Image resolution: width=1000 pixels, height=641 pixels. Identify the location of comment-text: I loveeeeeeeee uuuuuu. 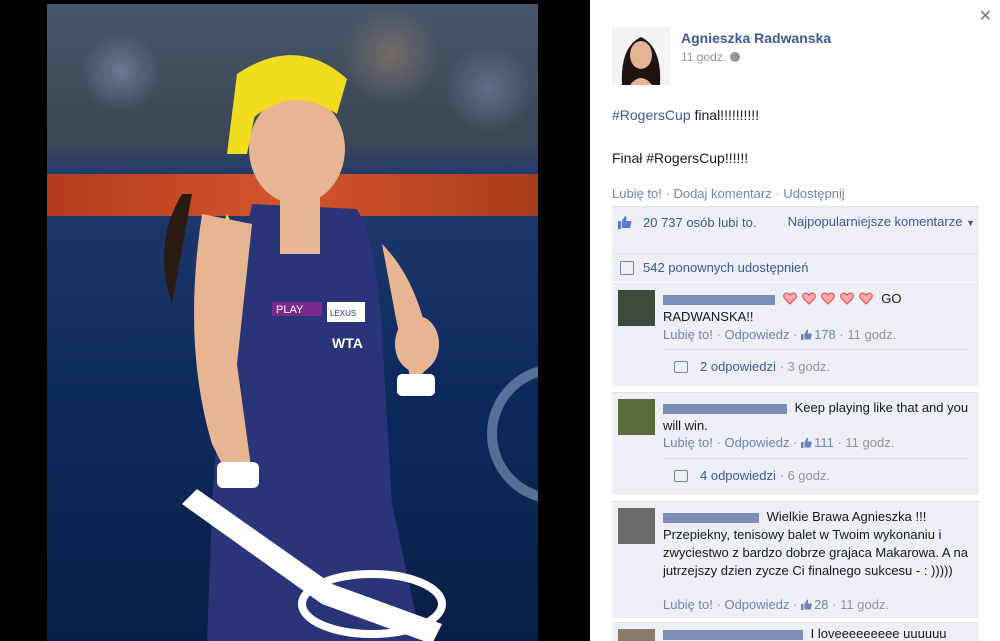
(817, 633).